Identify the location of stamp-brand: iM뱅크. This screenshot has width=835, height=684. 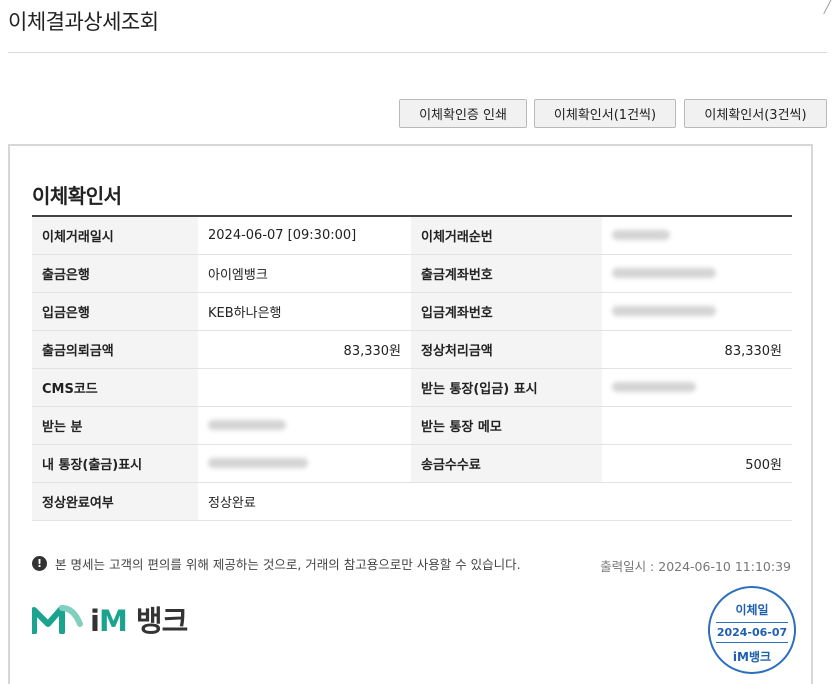
(752, 657).